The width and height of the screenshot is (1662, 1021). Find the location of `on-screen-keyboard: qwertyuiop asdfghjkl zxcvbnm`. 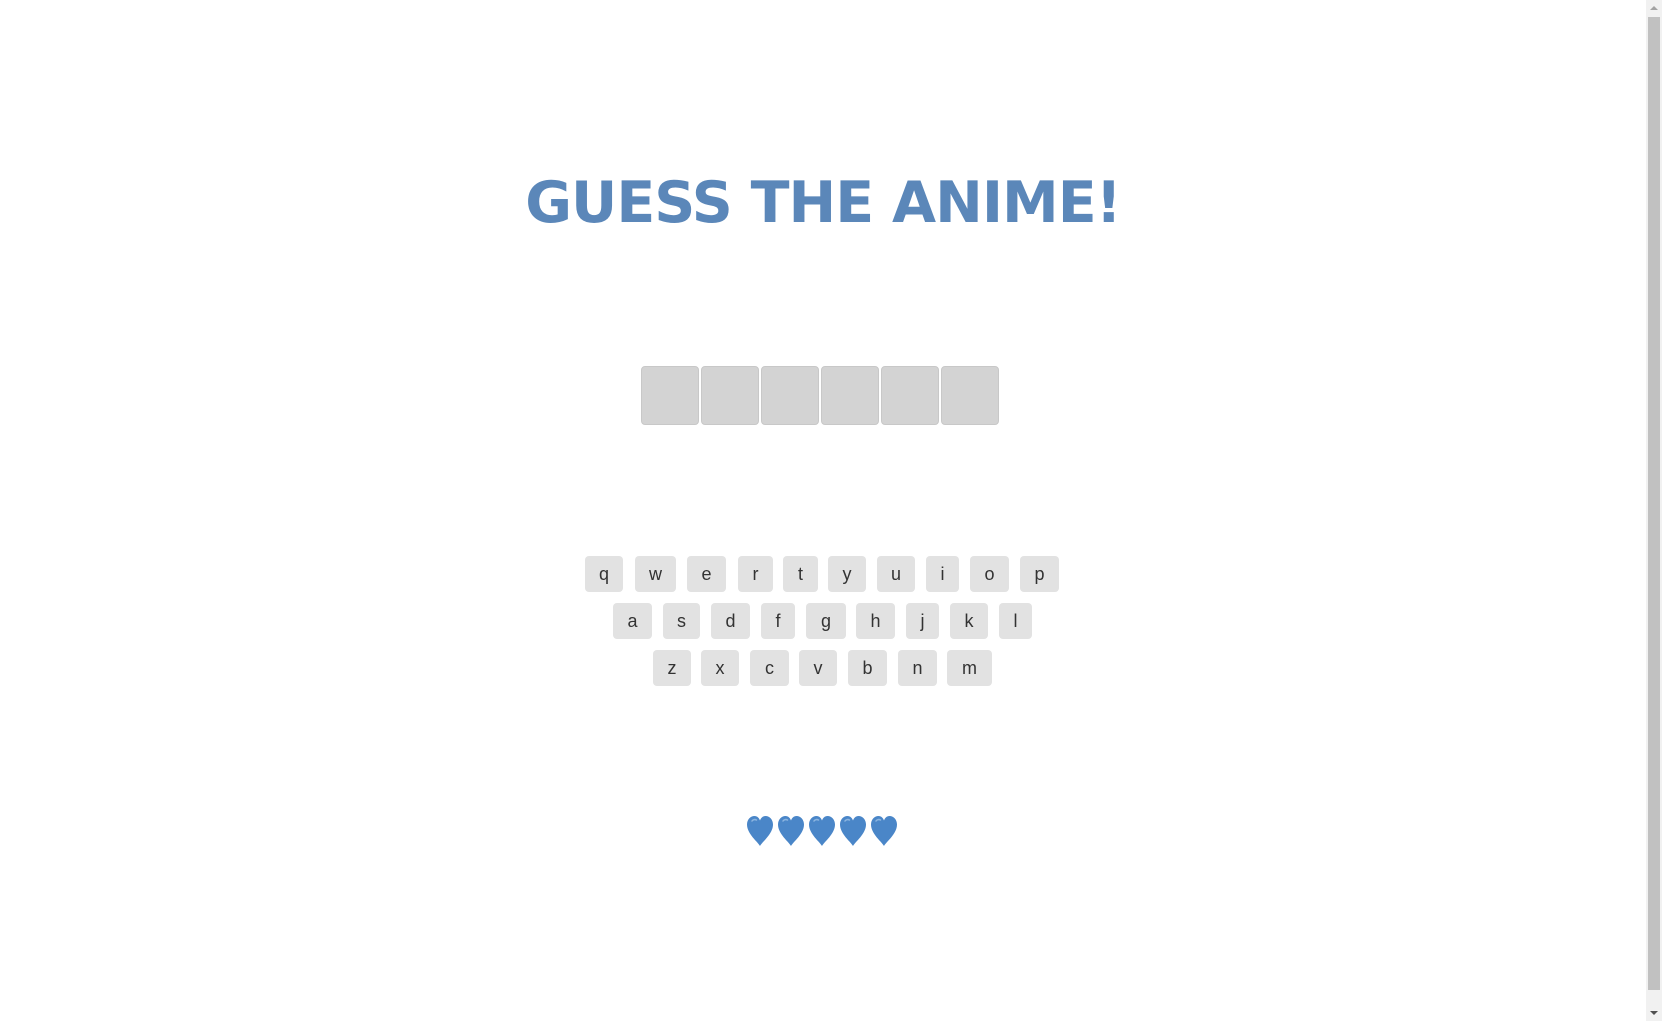

on-screen-keyboard: qwertyuiop asdfghjkl zxcvbnm is located at coordinates (823, 626).